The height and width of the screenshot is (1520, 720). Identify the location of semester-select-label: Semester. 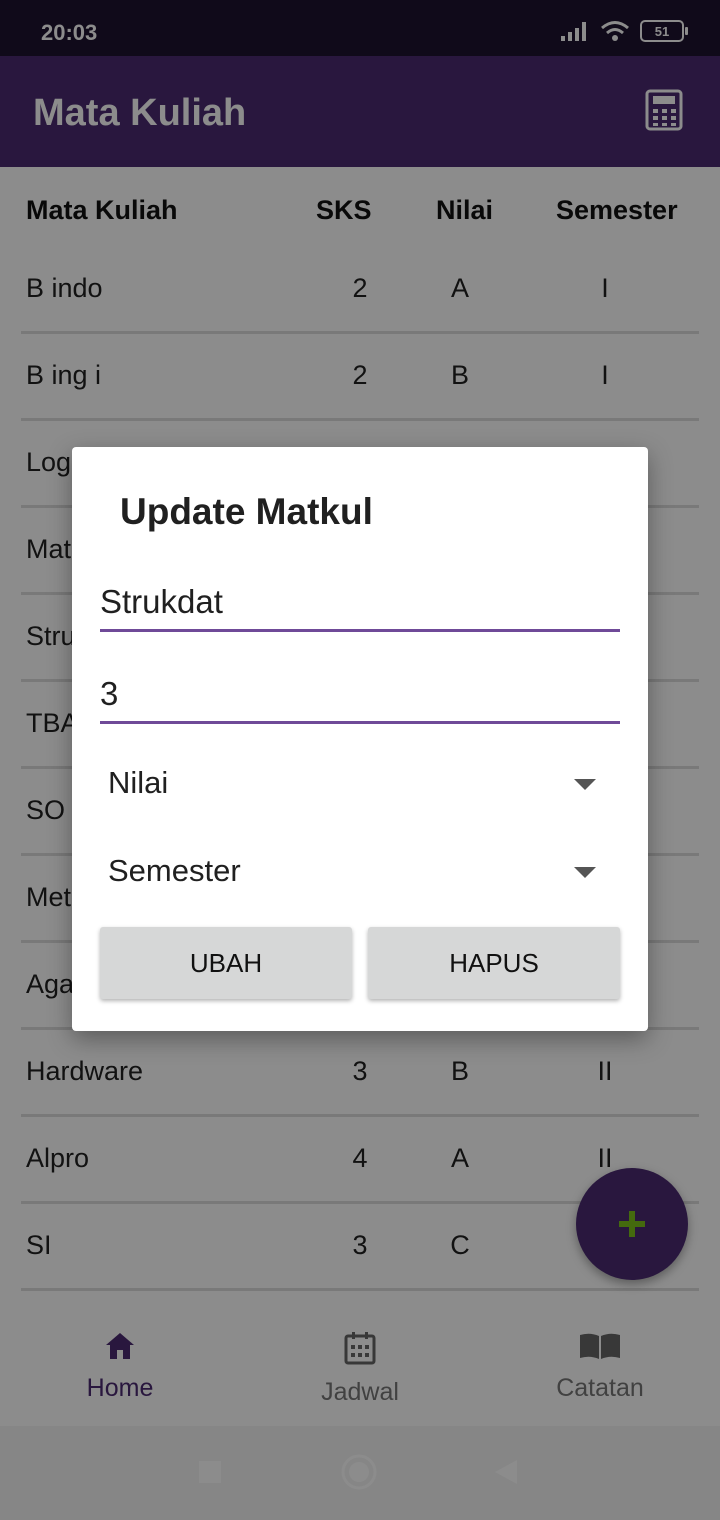
(174, 870).